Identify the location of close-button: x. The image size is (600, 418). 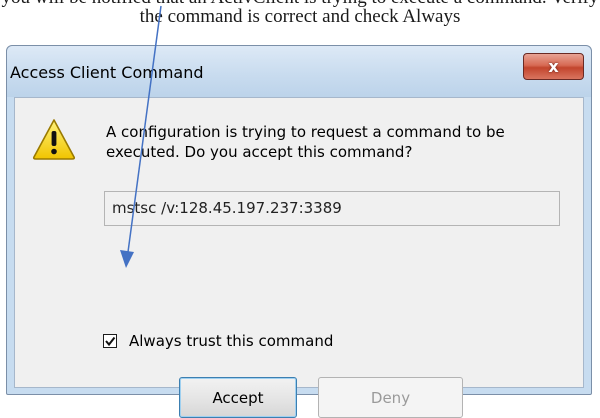
(553, 66).